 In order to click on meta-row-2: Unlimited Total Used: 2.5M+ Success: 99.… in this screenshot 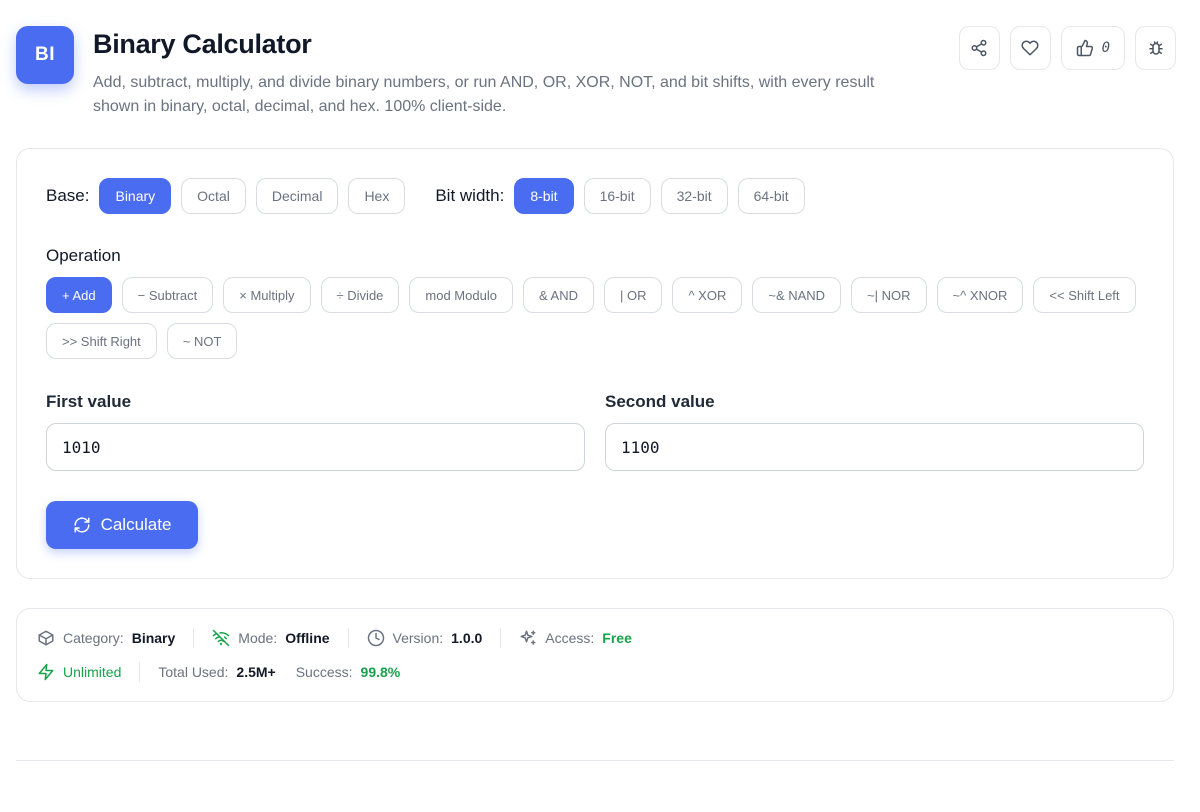, I will do `click(228, 672)`.